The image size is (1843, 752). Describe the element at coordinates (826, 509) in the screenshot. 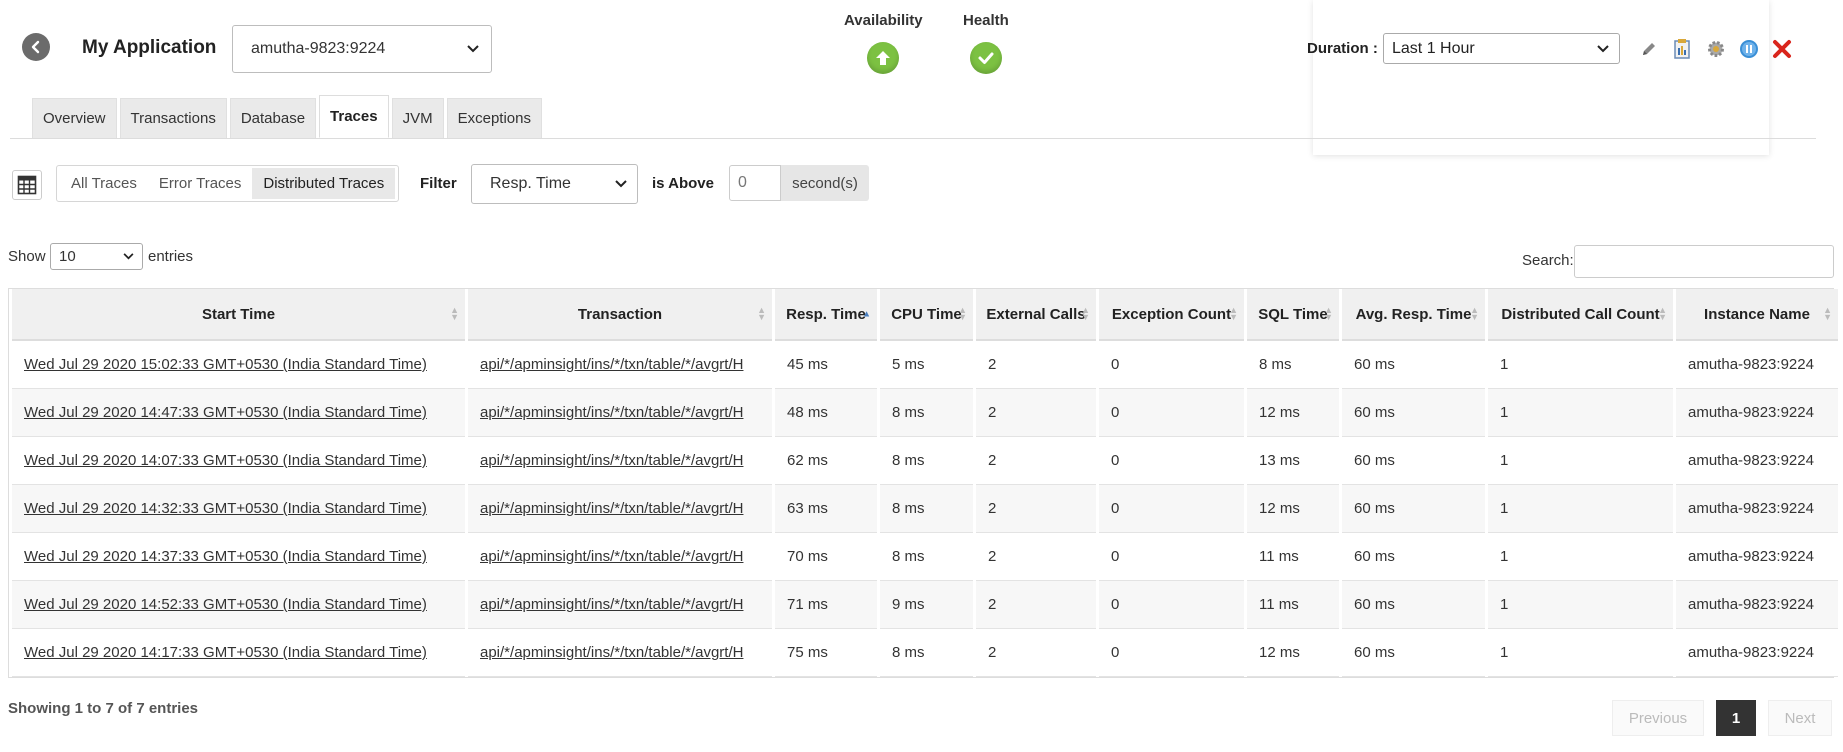

I see `table-cell: 63 ms` at that location.